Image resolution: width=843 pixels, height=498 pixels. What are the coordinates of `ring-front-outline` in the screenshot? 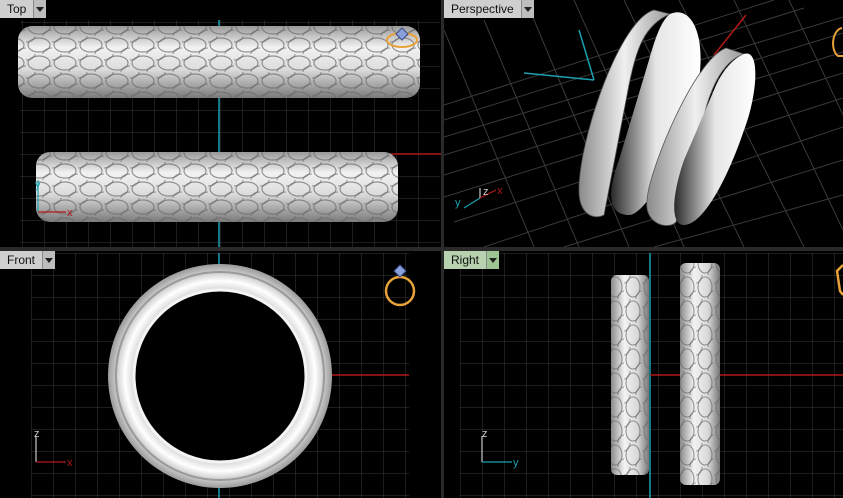 It's located at (220, 376).